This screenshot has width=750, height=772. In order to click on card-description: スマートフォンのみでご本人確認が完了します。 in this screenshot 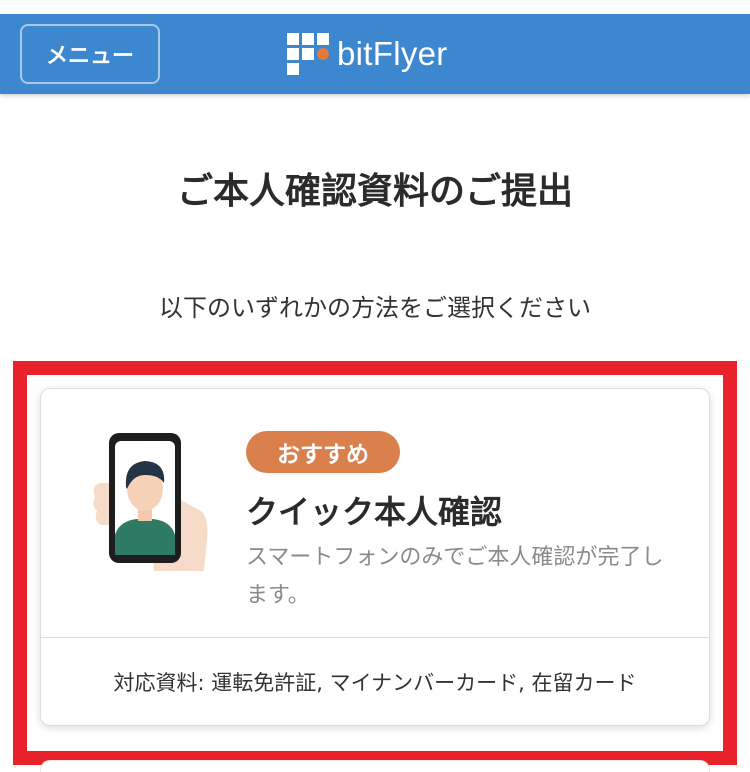, I will do `click(455, 576)`.